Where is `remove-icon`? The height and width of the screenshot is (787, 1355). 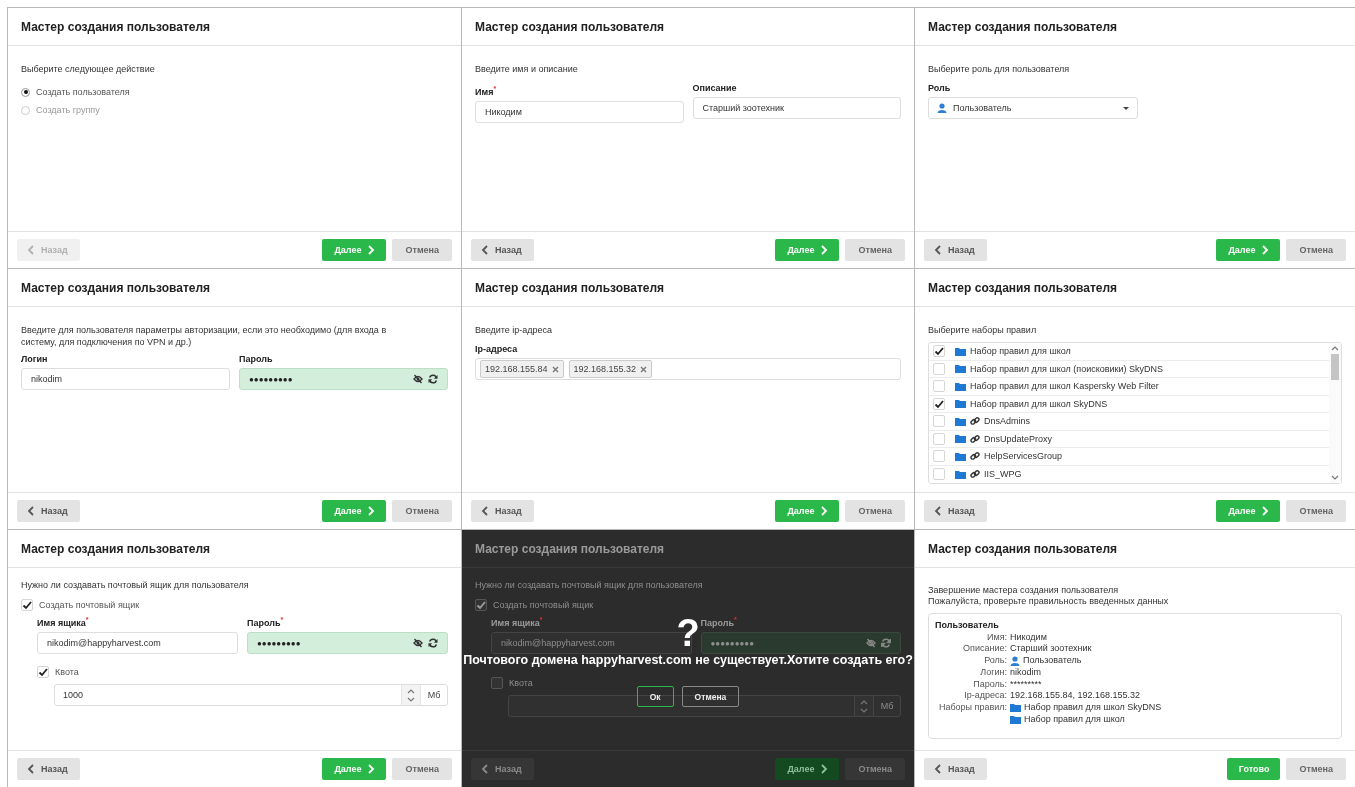
remove-icon is located at coordinates (644, 369).